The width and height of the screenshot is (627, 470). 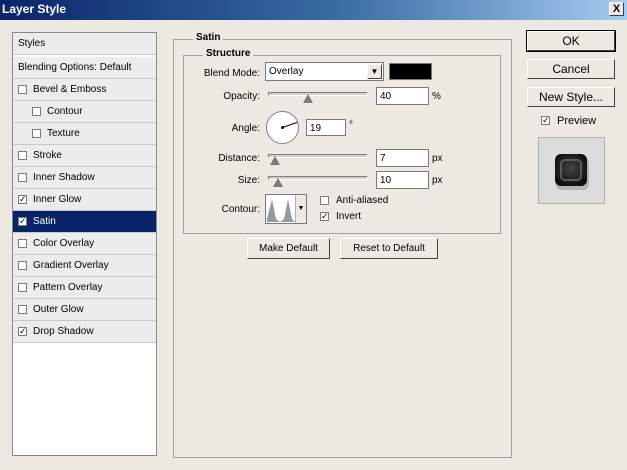 What do you see at coordinates (63, 331) in the screenshot?
I see `sidebar-item-label: Drop Shadow` at bounding box center [63, 331].